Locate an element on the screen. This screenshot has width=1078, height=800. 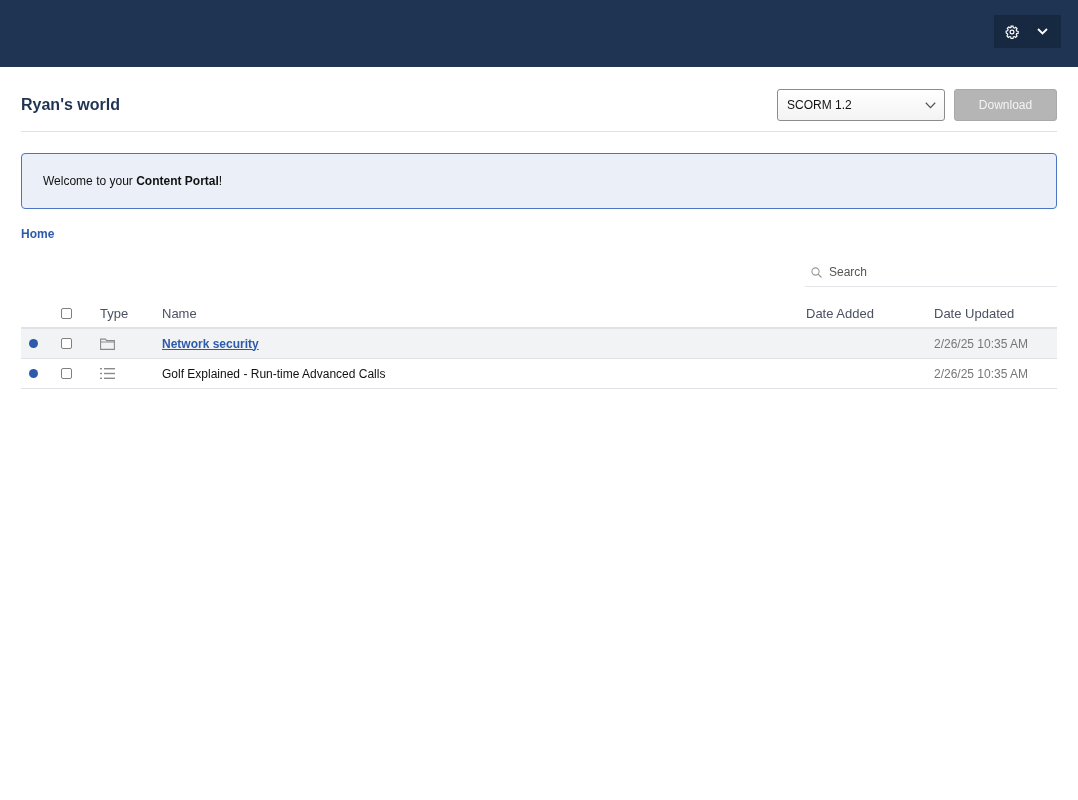
settings-menu-button is located at coordinates (1027, 31).